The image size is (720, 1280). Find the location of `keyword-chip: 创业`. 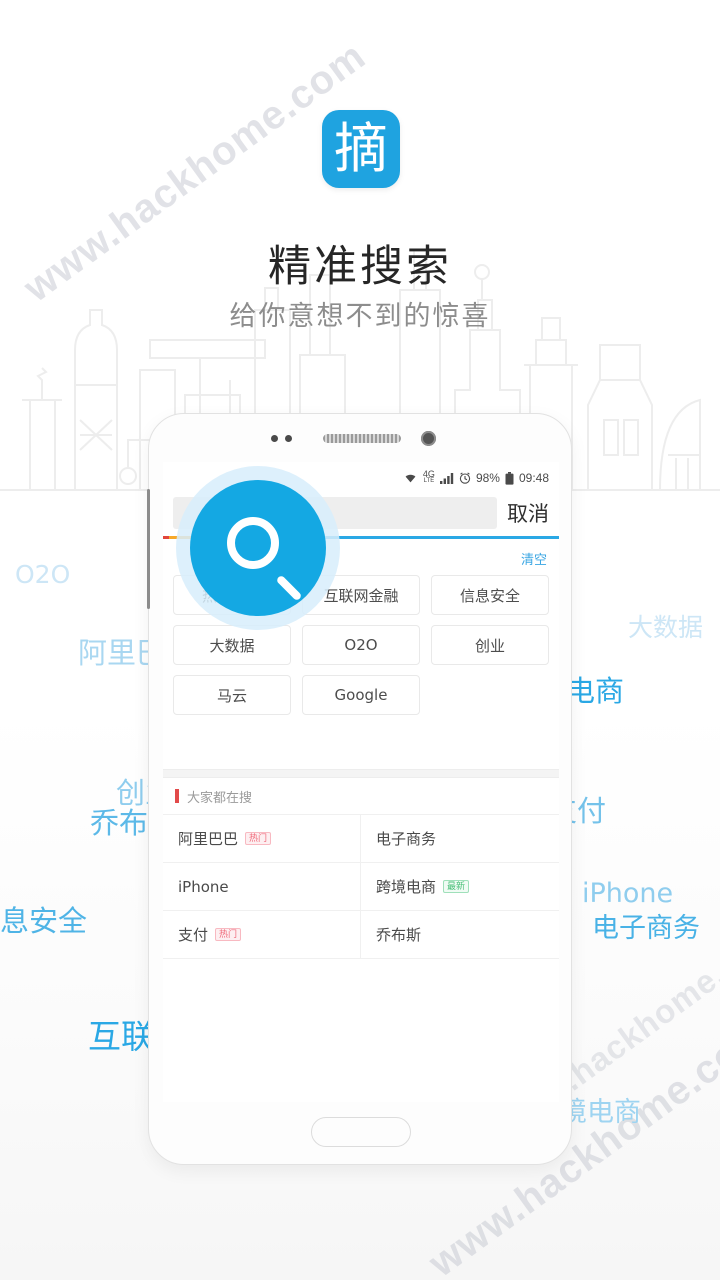

keyword-chip: 创业 is located at coordinates (490, 645).